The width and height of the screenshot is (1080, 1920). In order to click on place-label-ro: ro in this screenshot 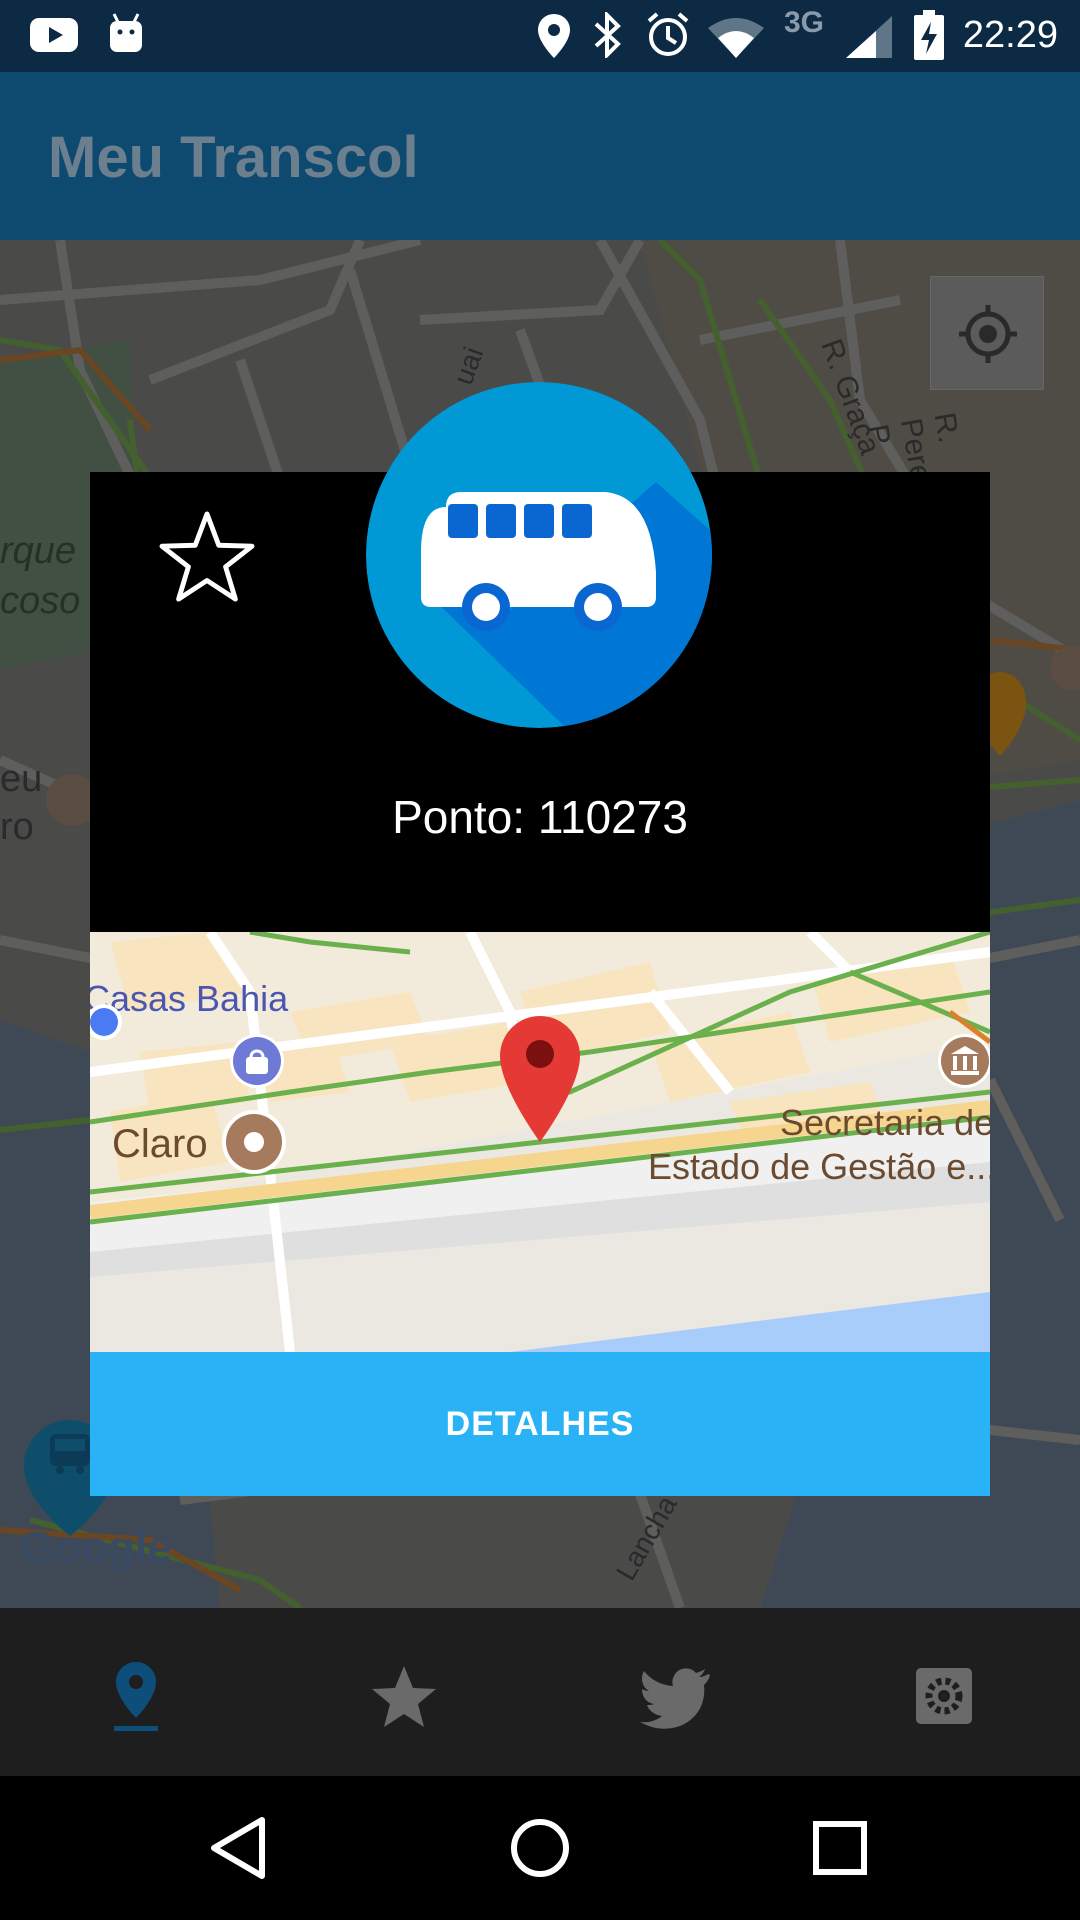, I will do `click(17, 827)`.